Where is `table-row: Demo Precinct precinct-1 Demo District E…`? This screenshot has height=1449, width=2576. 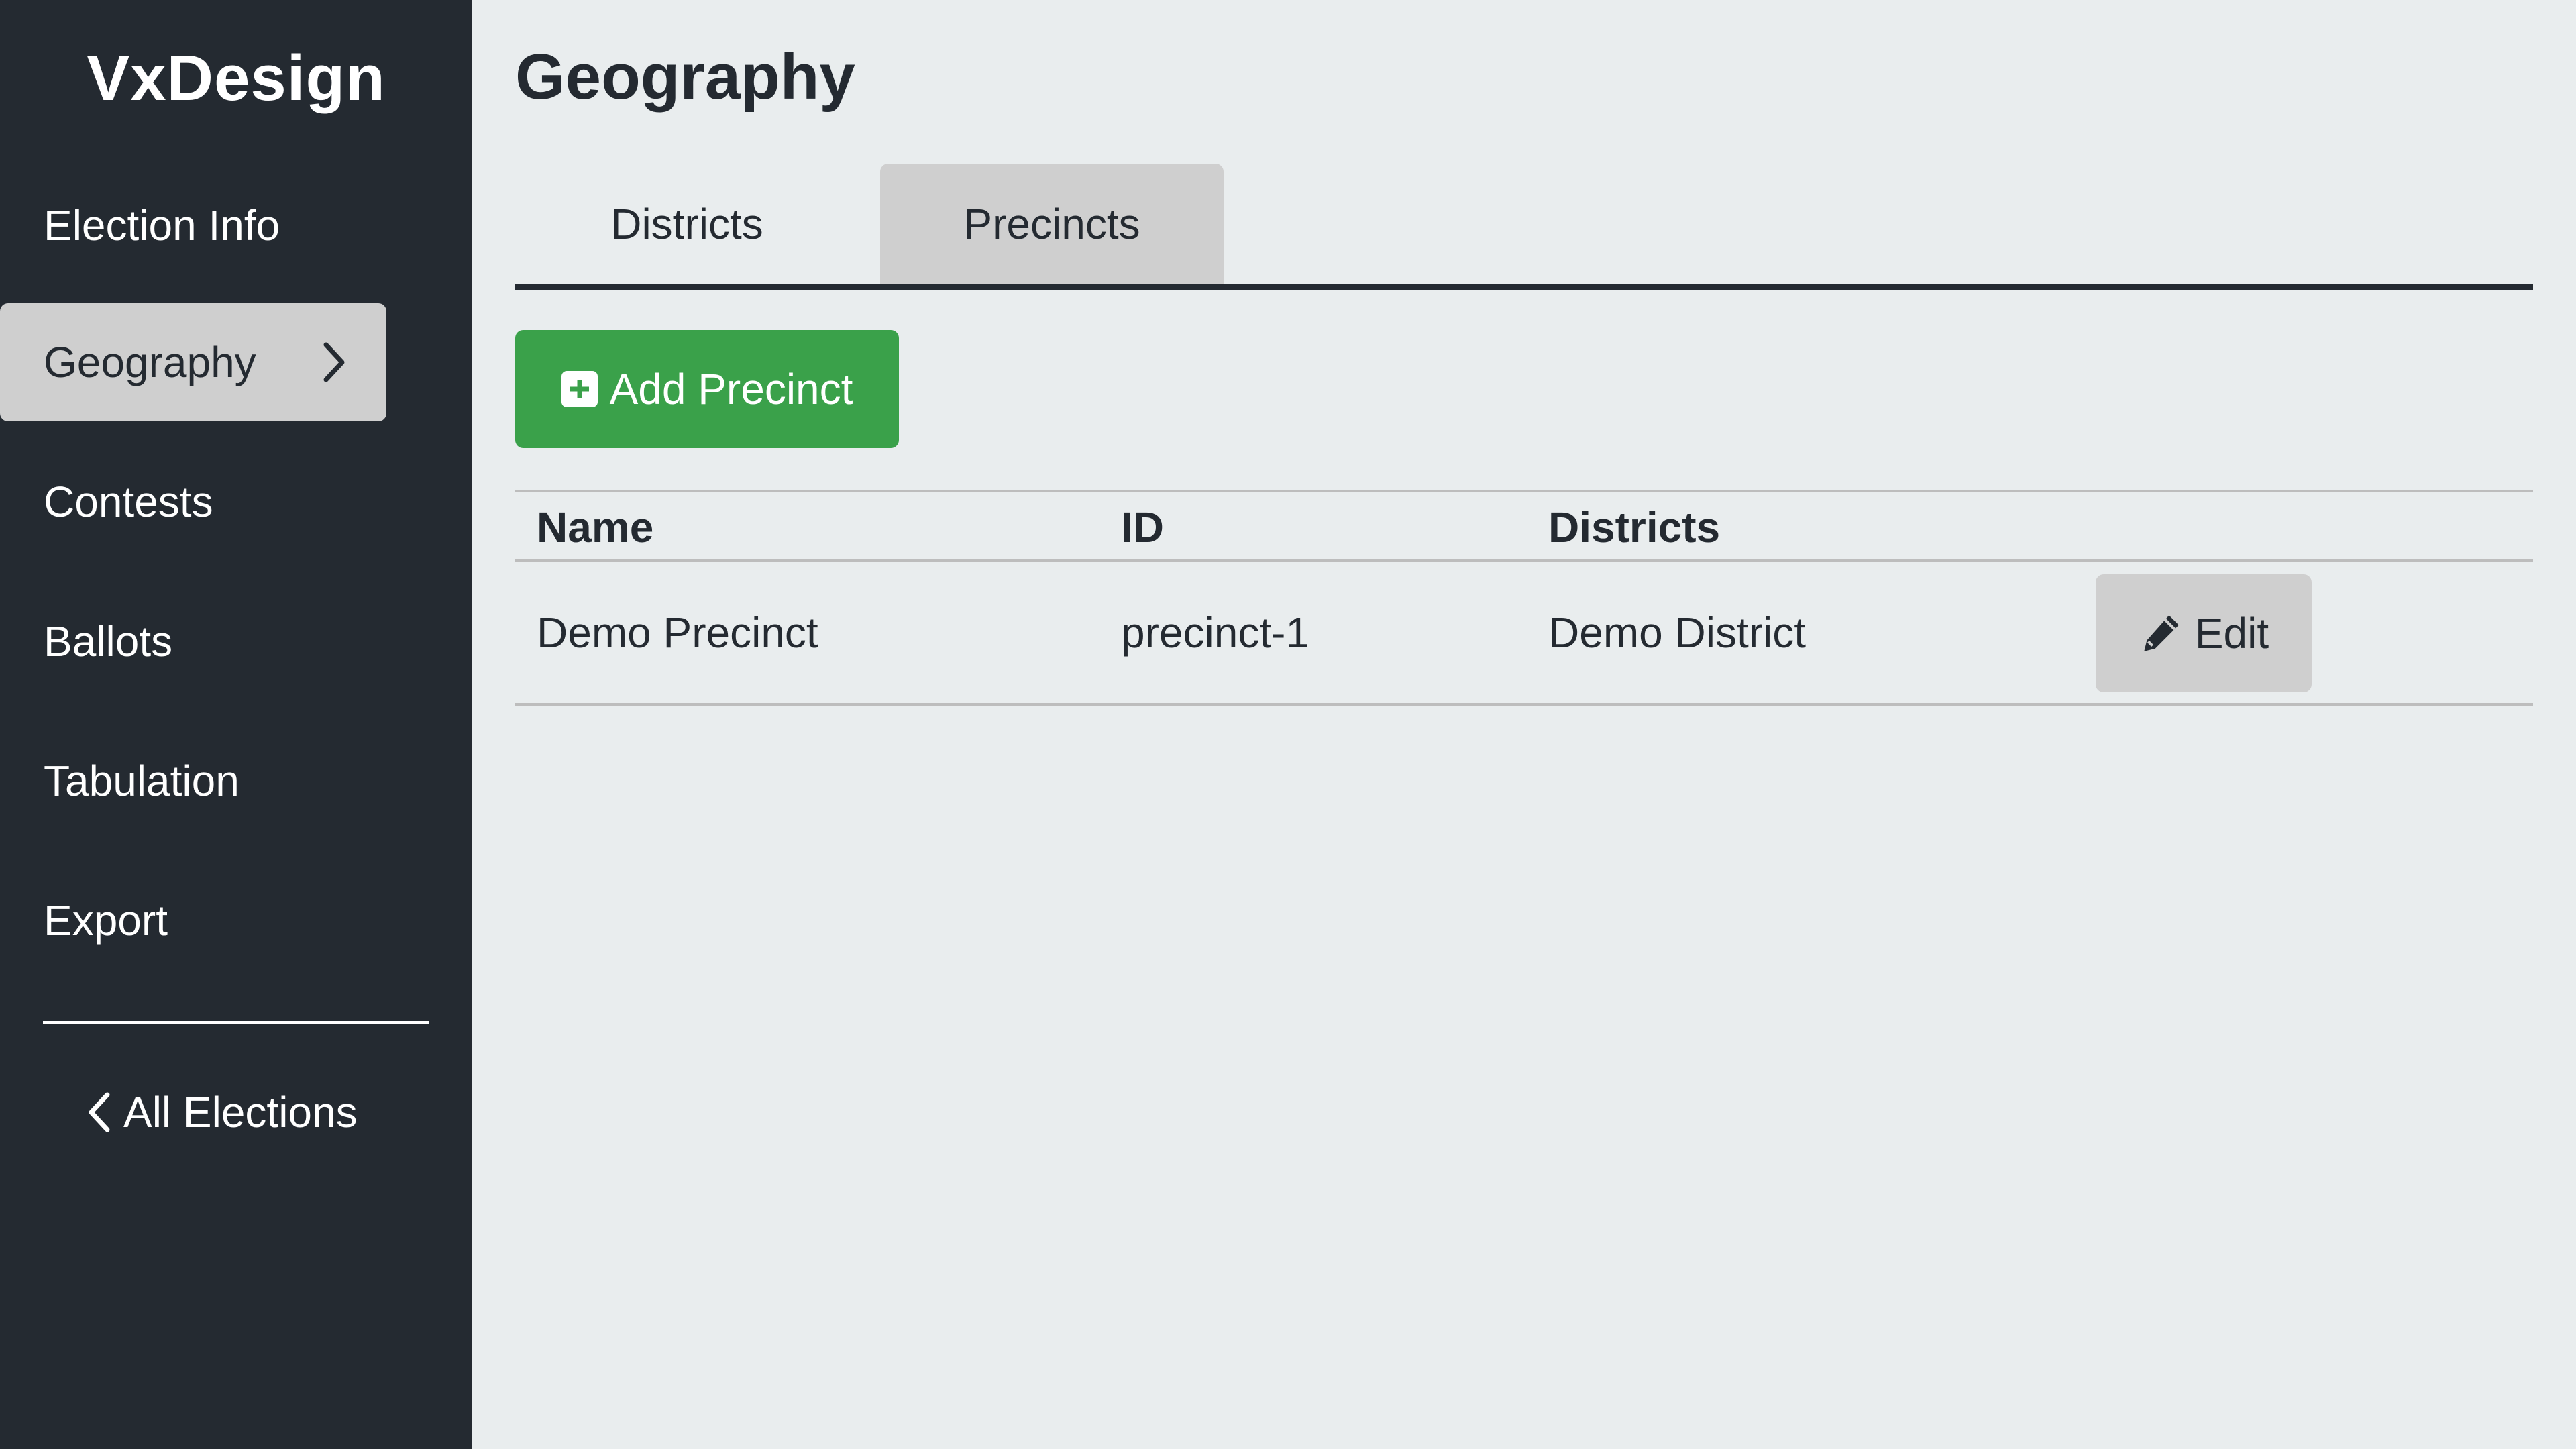 table-row: Demo Precinct precinct-1 Demo District E… is located at coordinates (1524, 634).